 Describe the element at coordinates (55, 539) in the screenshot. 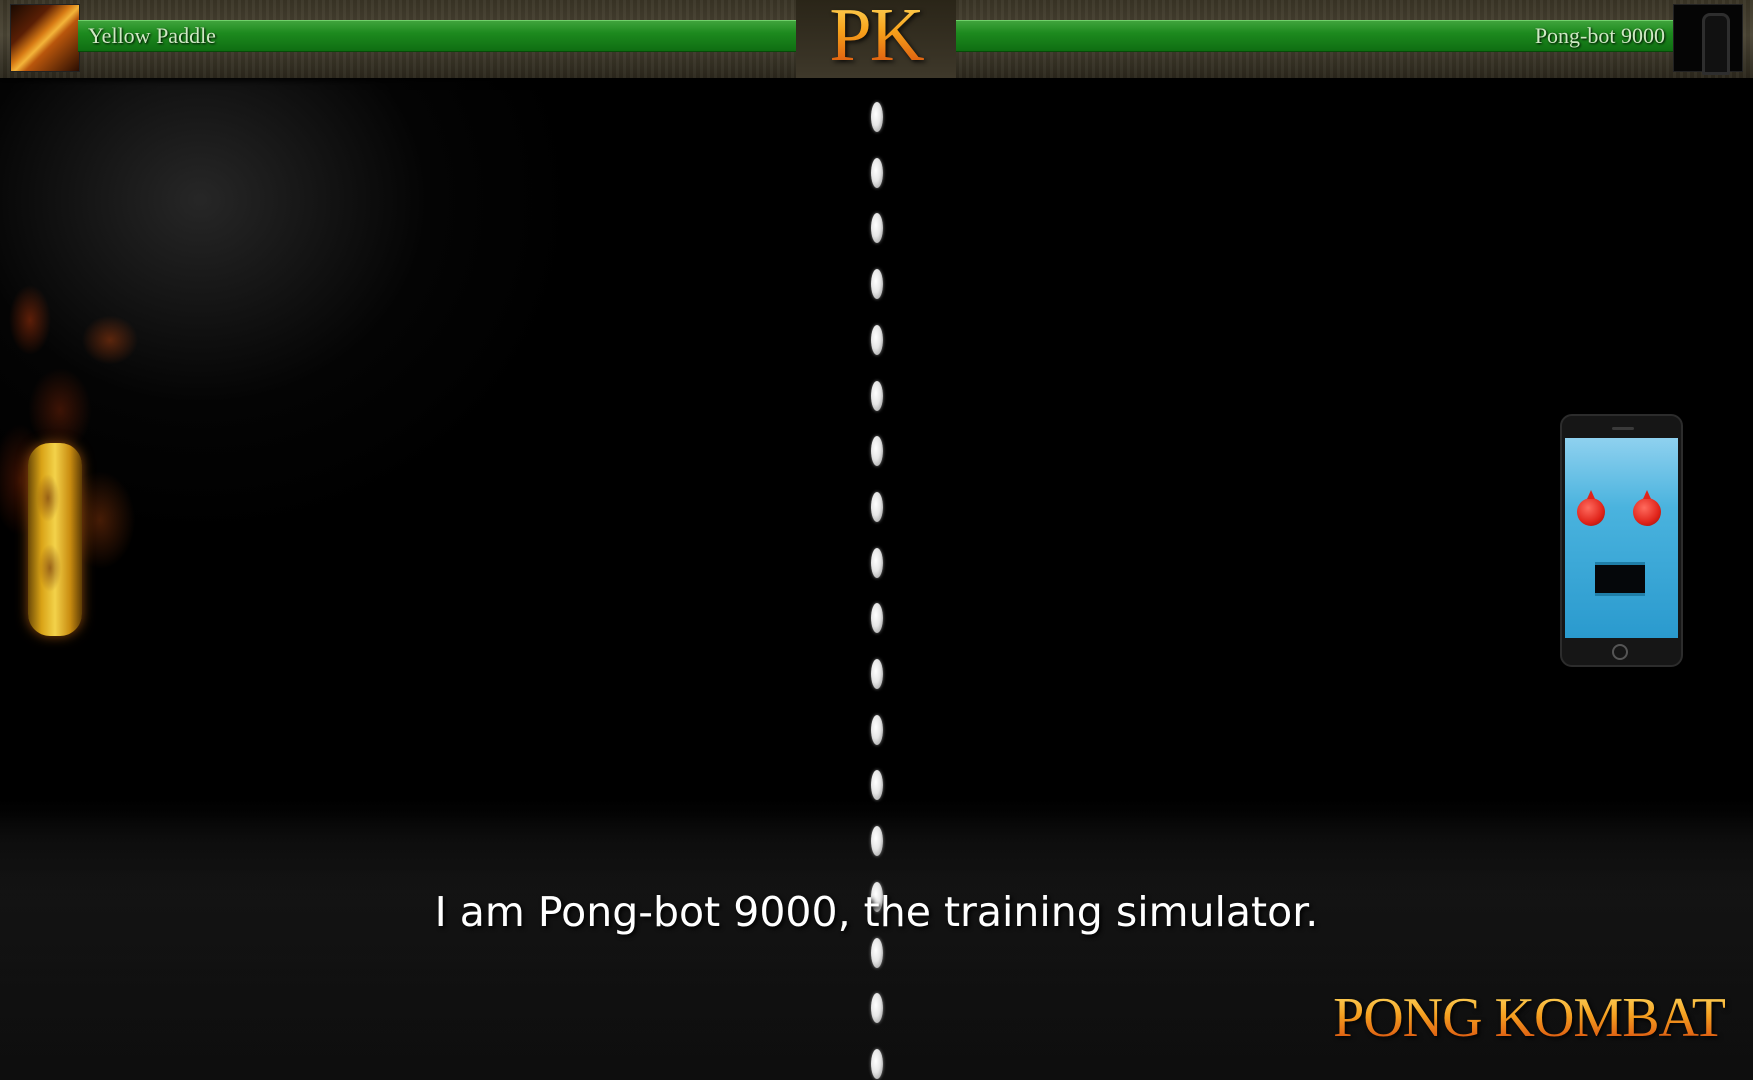

I see `player1-paddle` at that location.